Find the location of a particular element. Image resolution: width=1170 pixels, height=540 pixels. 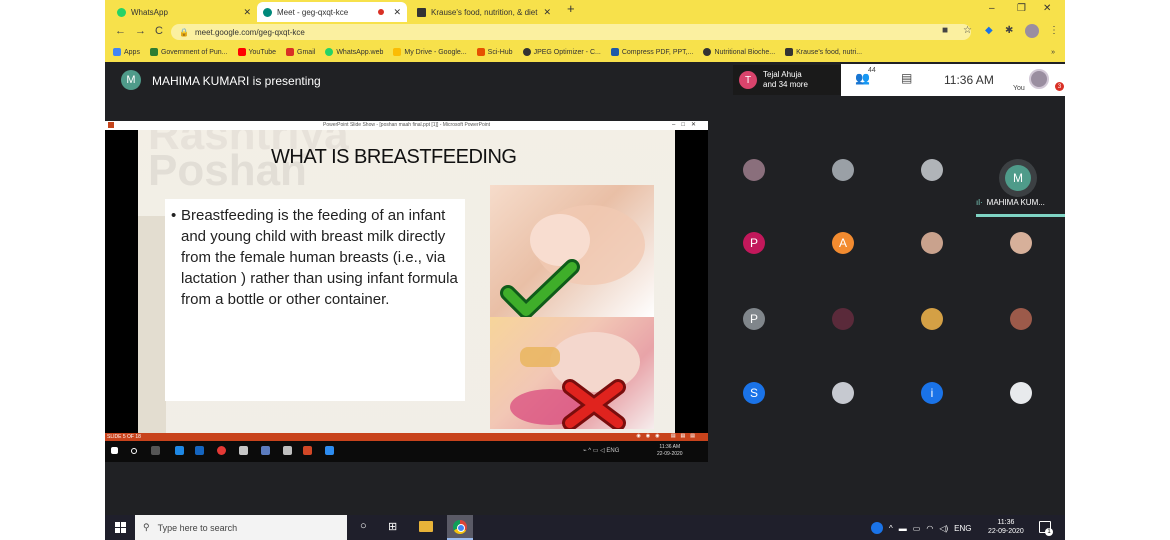

more-bookmarks-icon: » is located at coordinates (1053, 52).